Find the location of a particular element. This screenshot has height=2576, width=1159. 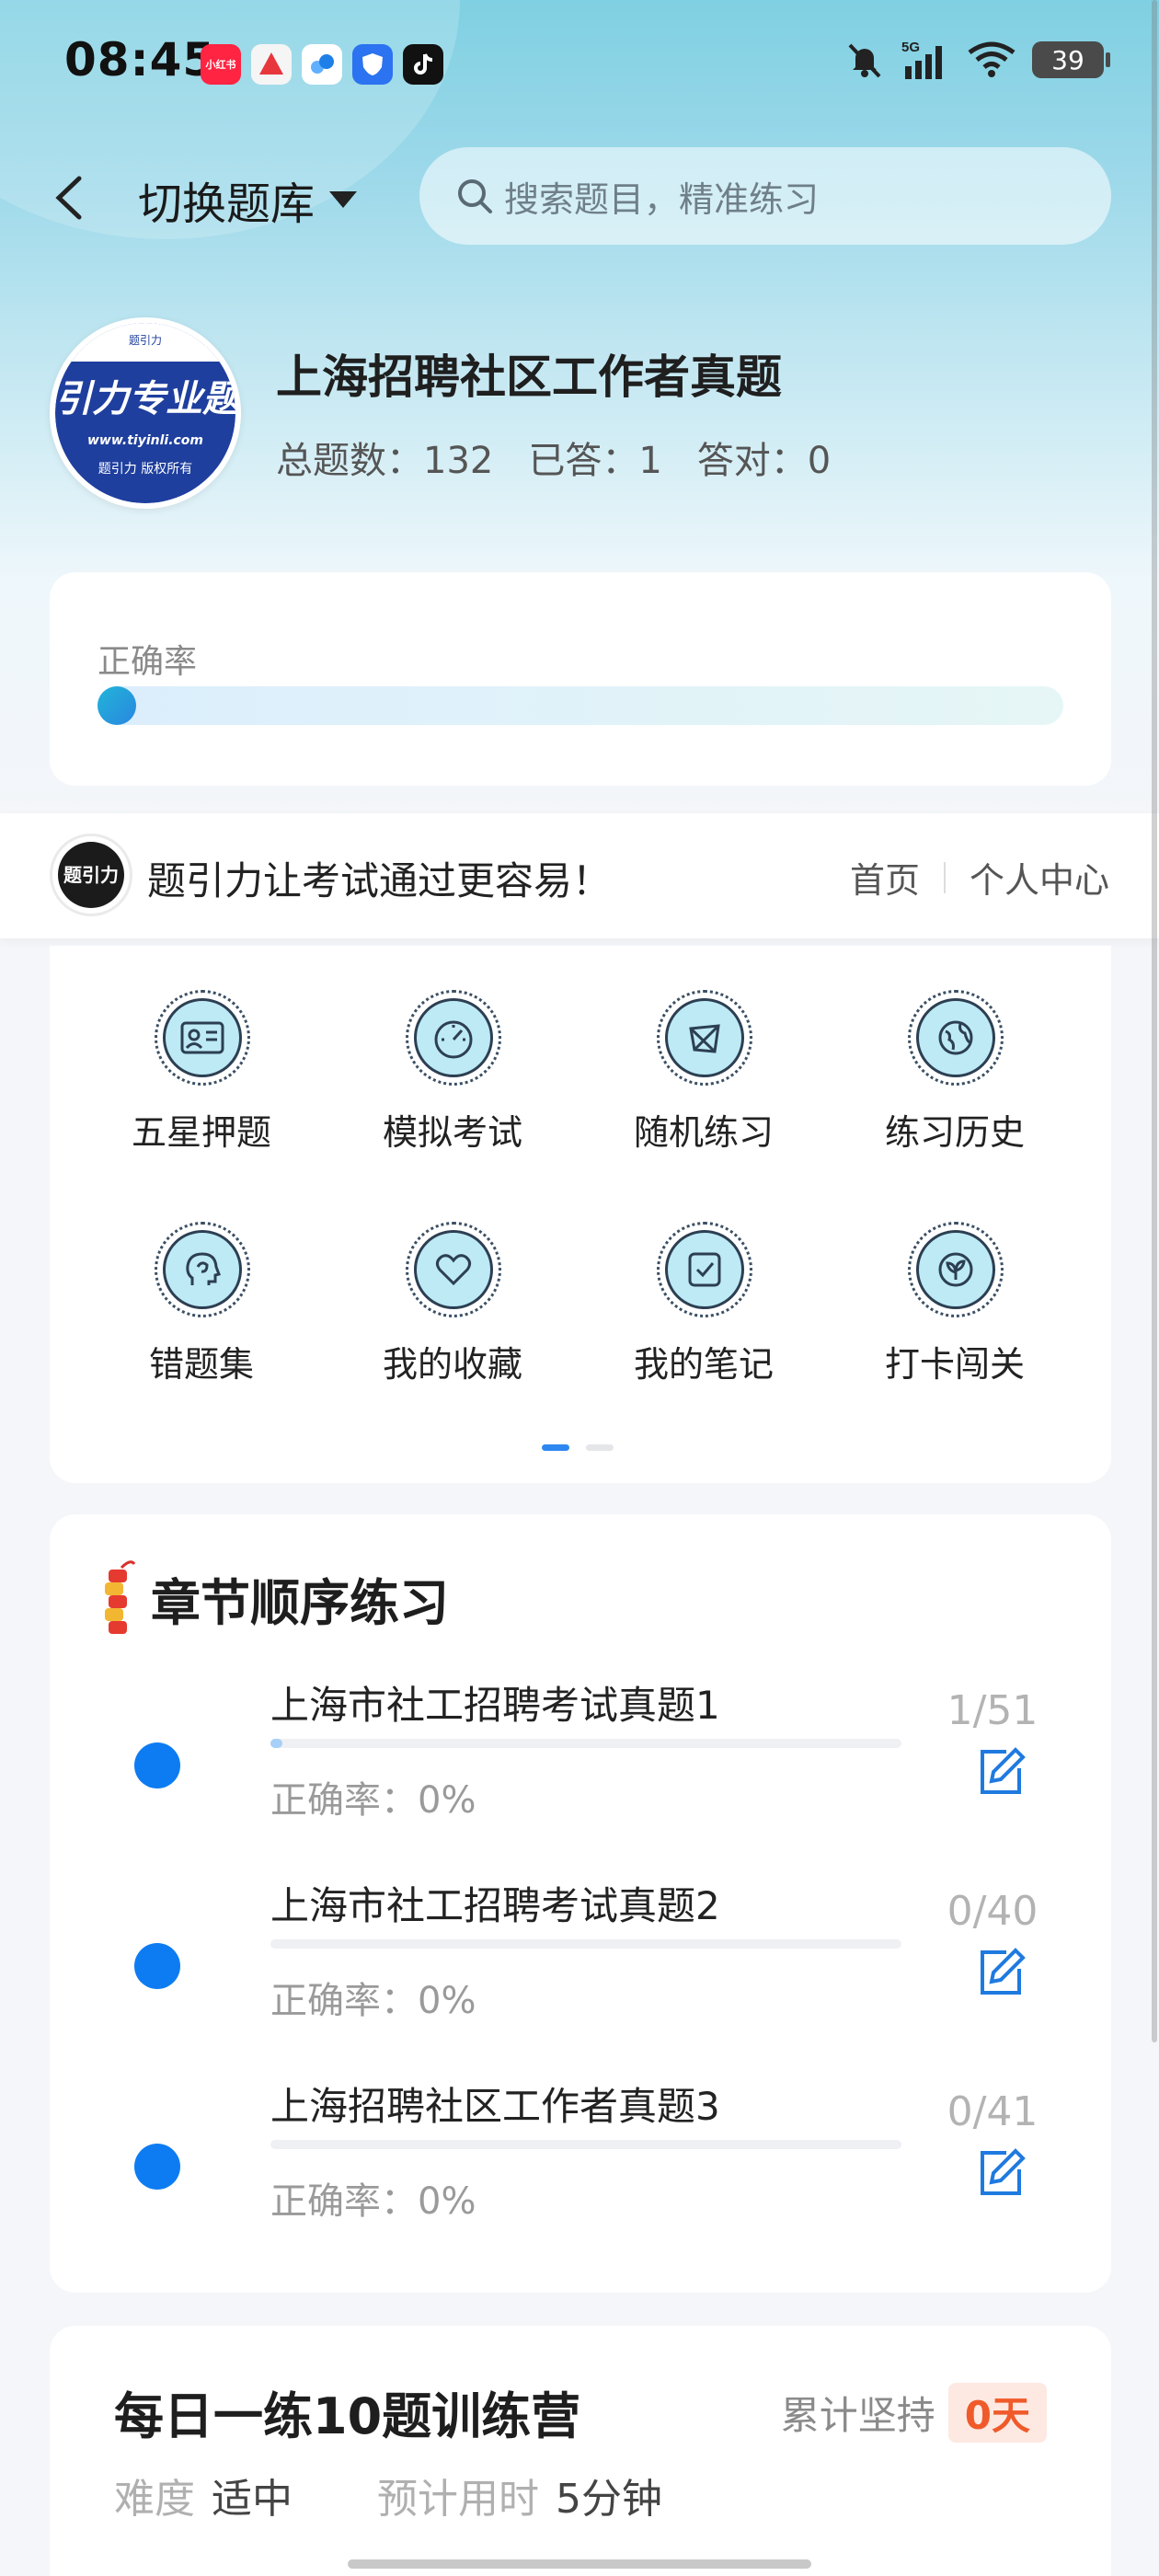

function-notes: 我的笔记 is located at coordinates (703, 1314).